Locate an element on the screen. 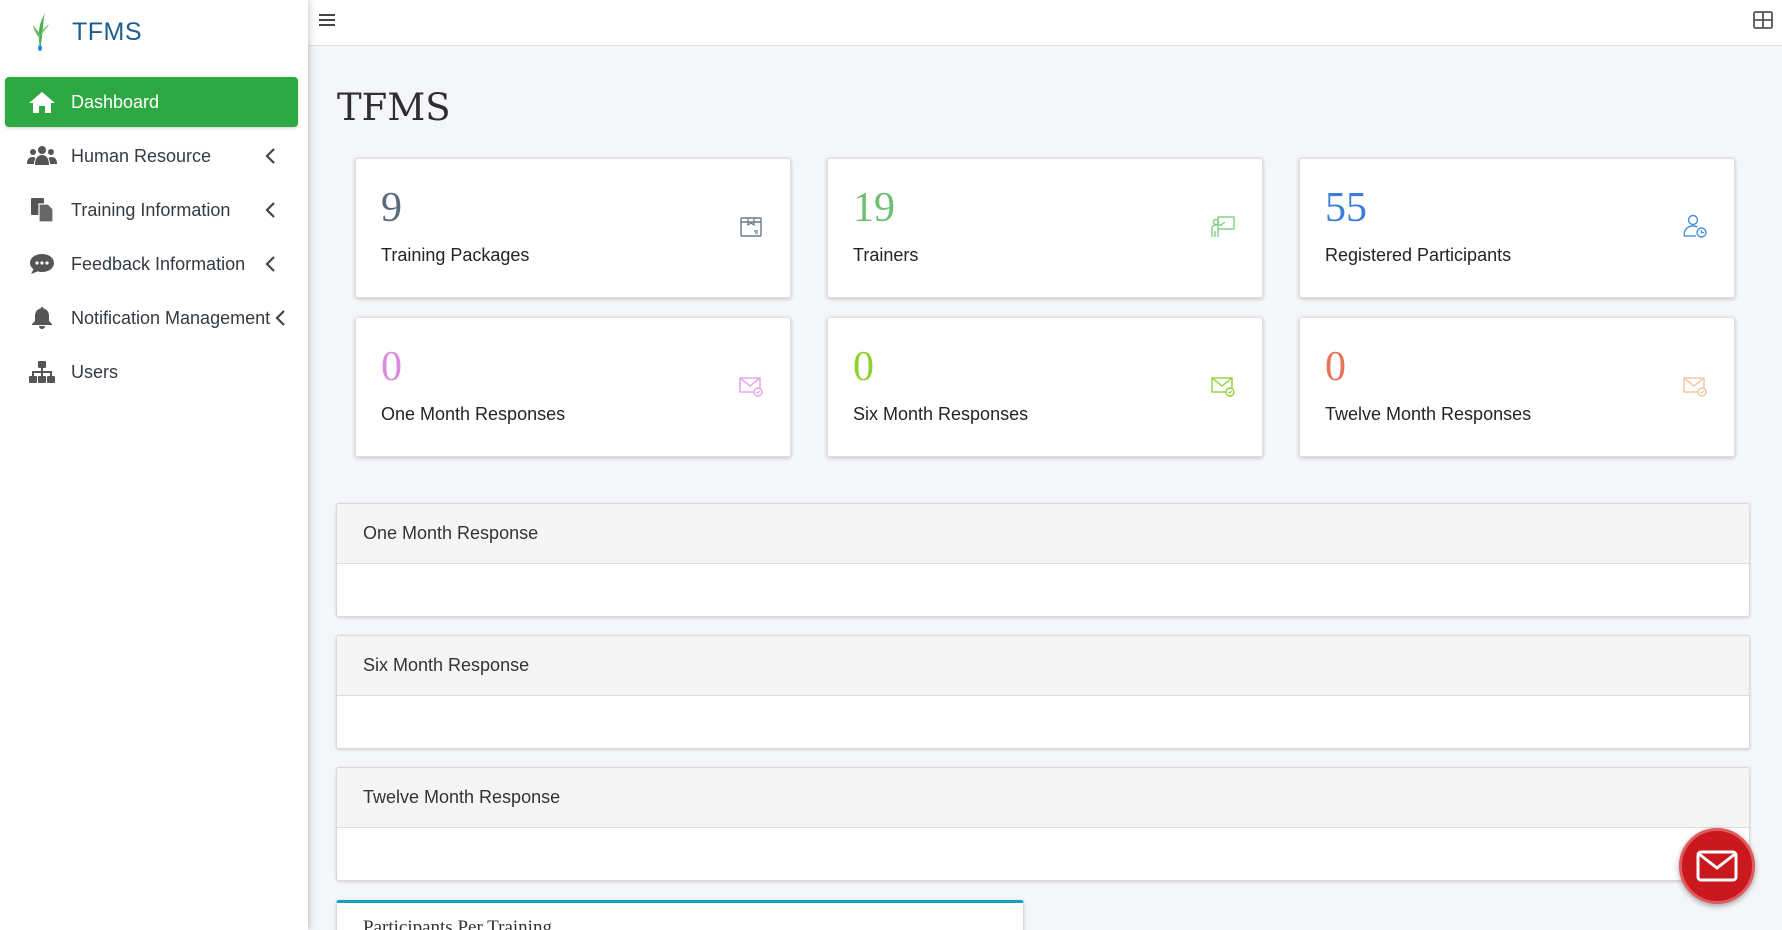 This screenshot has height=930, width=1782. stat-value: 19 is located at coordinates (874, 208).